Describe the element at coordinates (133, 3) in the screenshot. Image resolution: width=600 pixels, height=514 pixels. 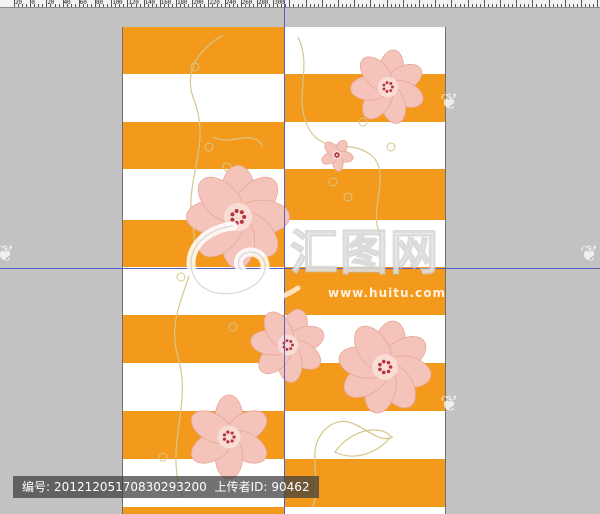
I see `ruler-label: 120` at that location.